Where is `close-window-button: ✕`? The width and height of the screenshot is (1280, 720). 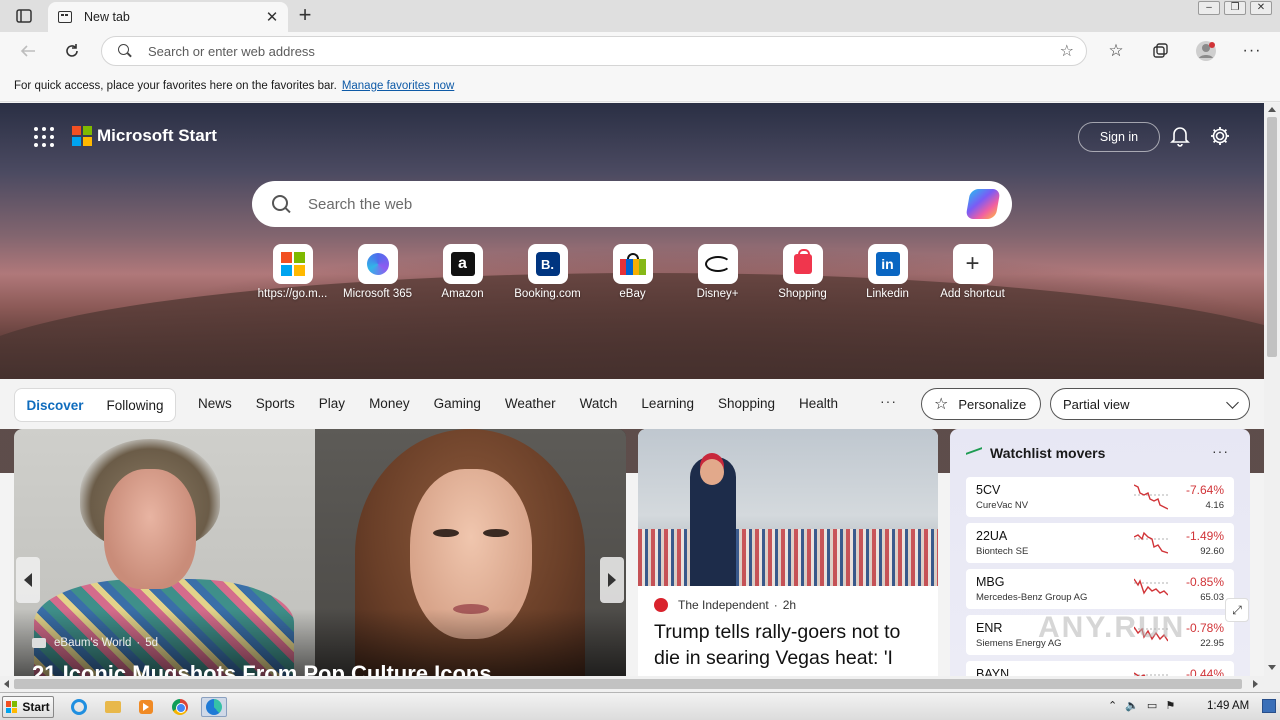
close-window-button: ✕ is located at coordinates (1261, 8).